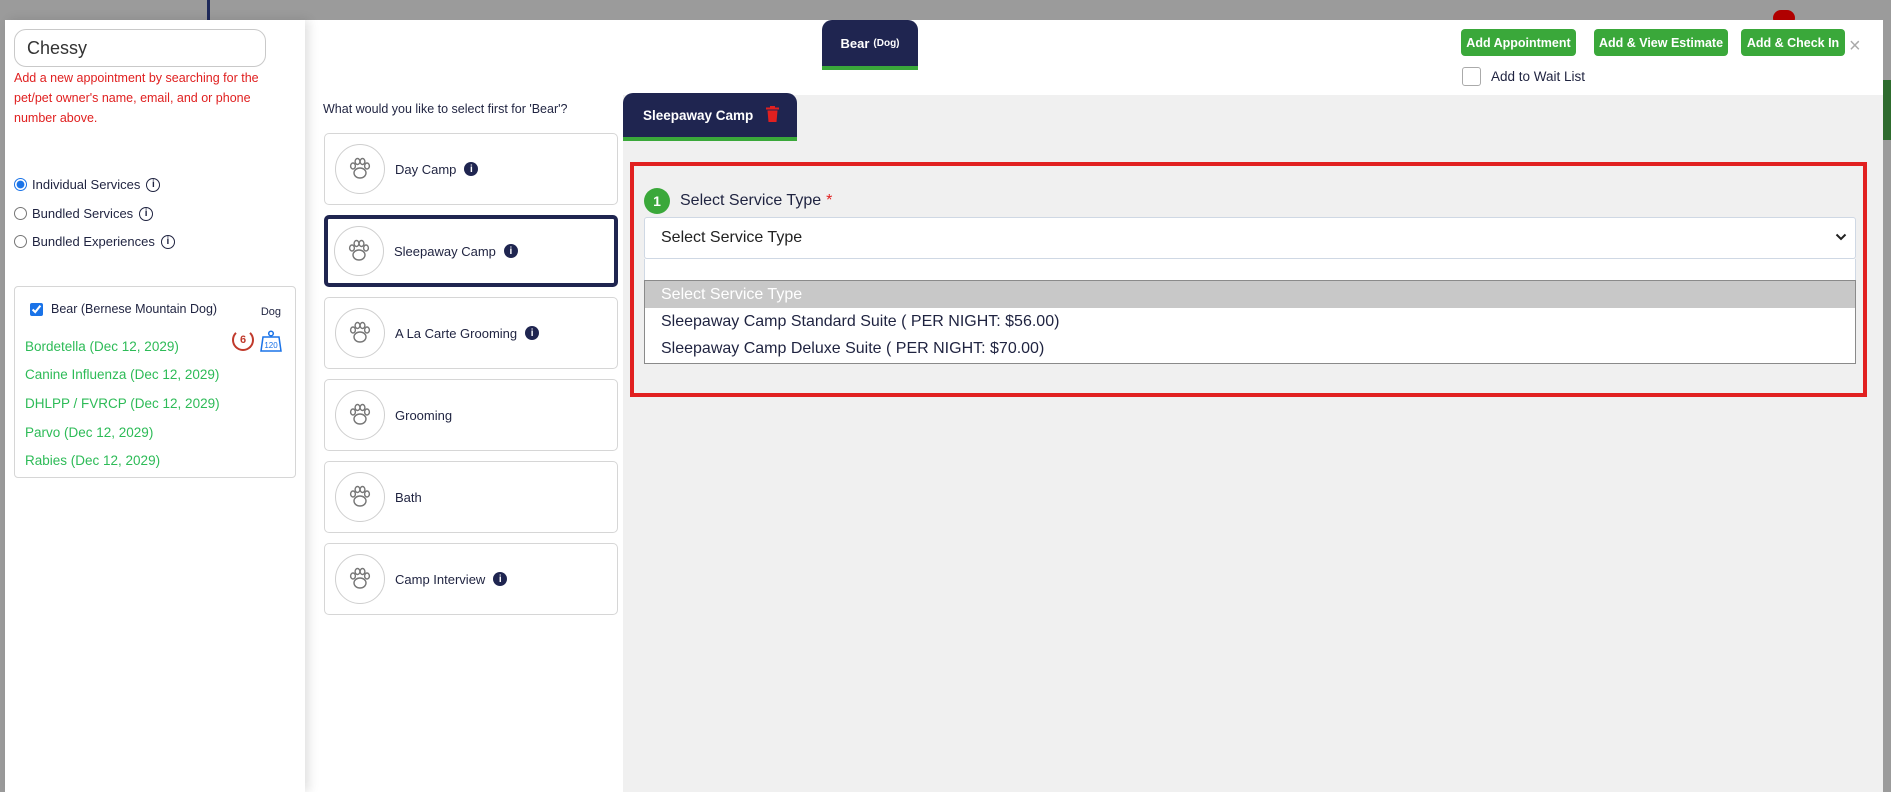 This screenshot has height=792, width=1891. What do you see at coordinates (732, 237) in the screenshot?
I see `select-value: Select Service Type` at bounding box center [732, 237].